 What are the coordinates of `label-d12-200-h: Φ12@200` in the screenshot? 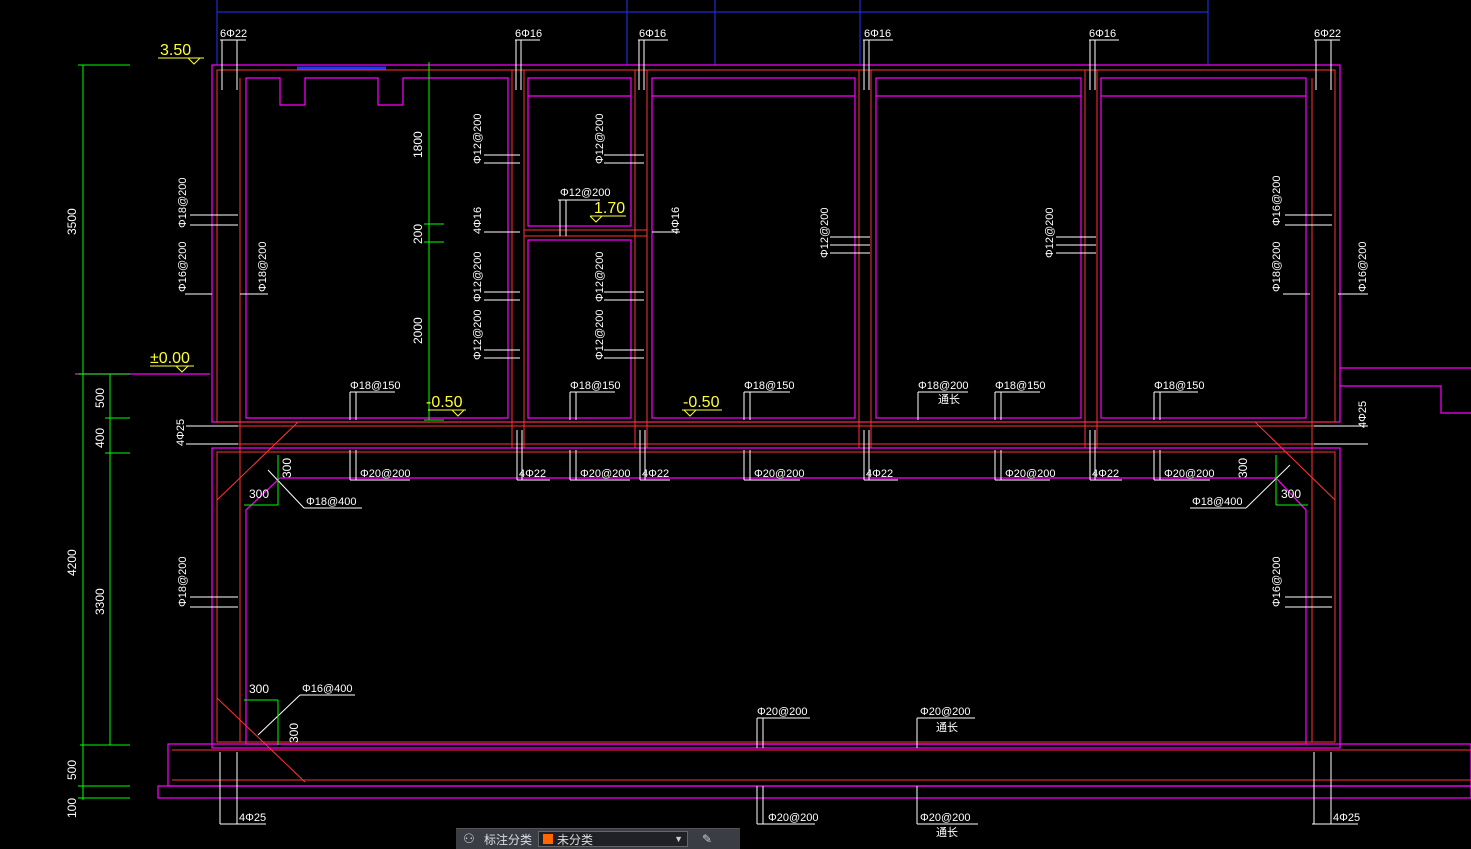 It's located at (1050, 232).